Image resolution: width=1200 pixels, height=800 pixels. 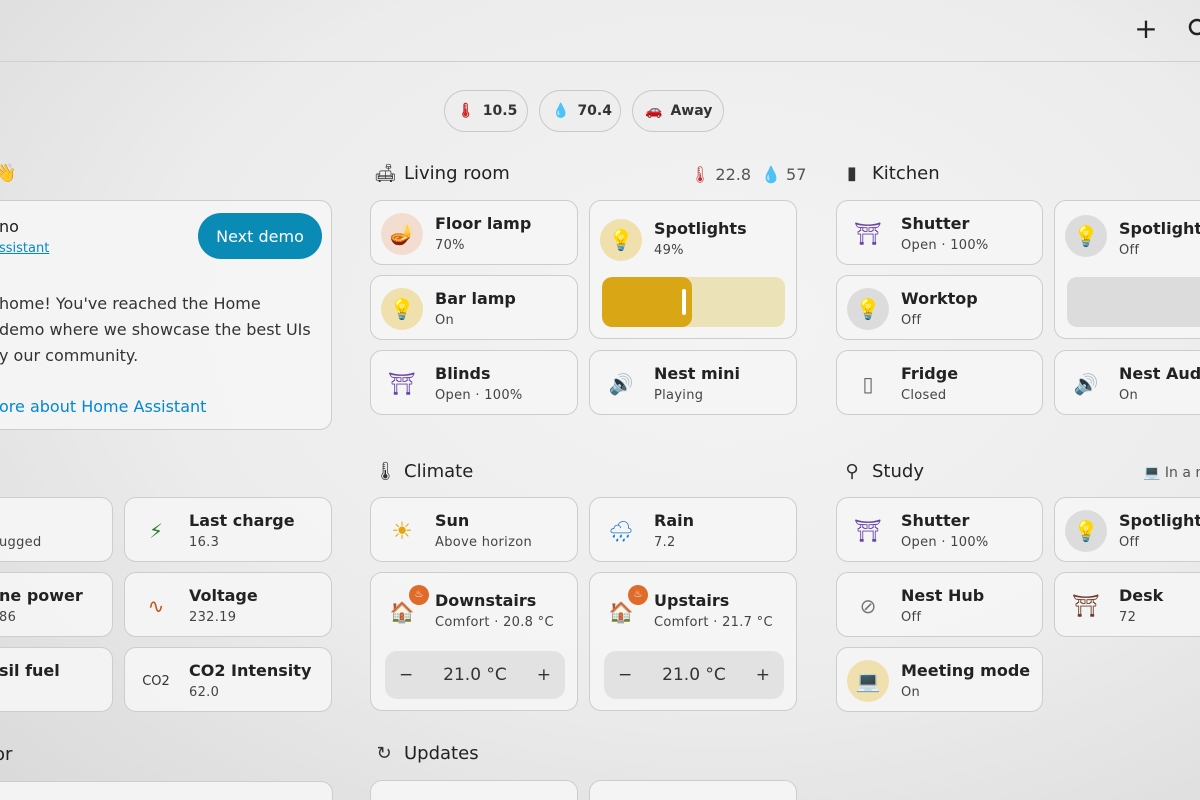 What do you see at coordinates (450, 245) in the screenshot?
I see `tile-state: 70%` at bounding box center [450, 245].